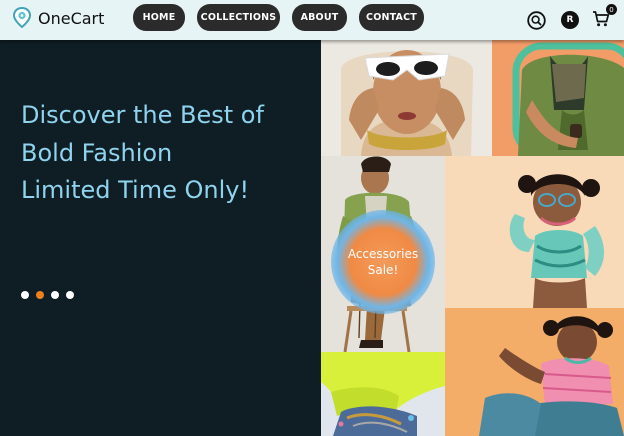 The image size is (624, 436). Describe the element at coordinates (238, 17) in the screenshot. I see `nav-collections-button: COLLECTIONS` at that location.